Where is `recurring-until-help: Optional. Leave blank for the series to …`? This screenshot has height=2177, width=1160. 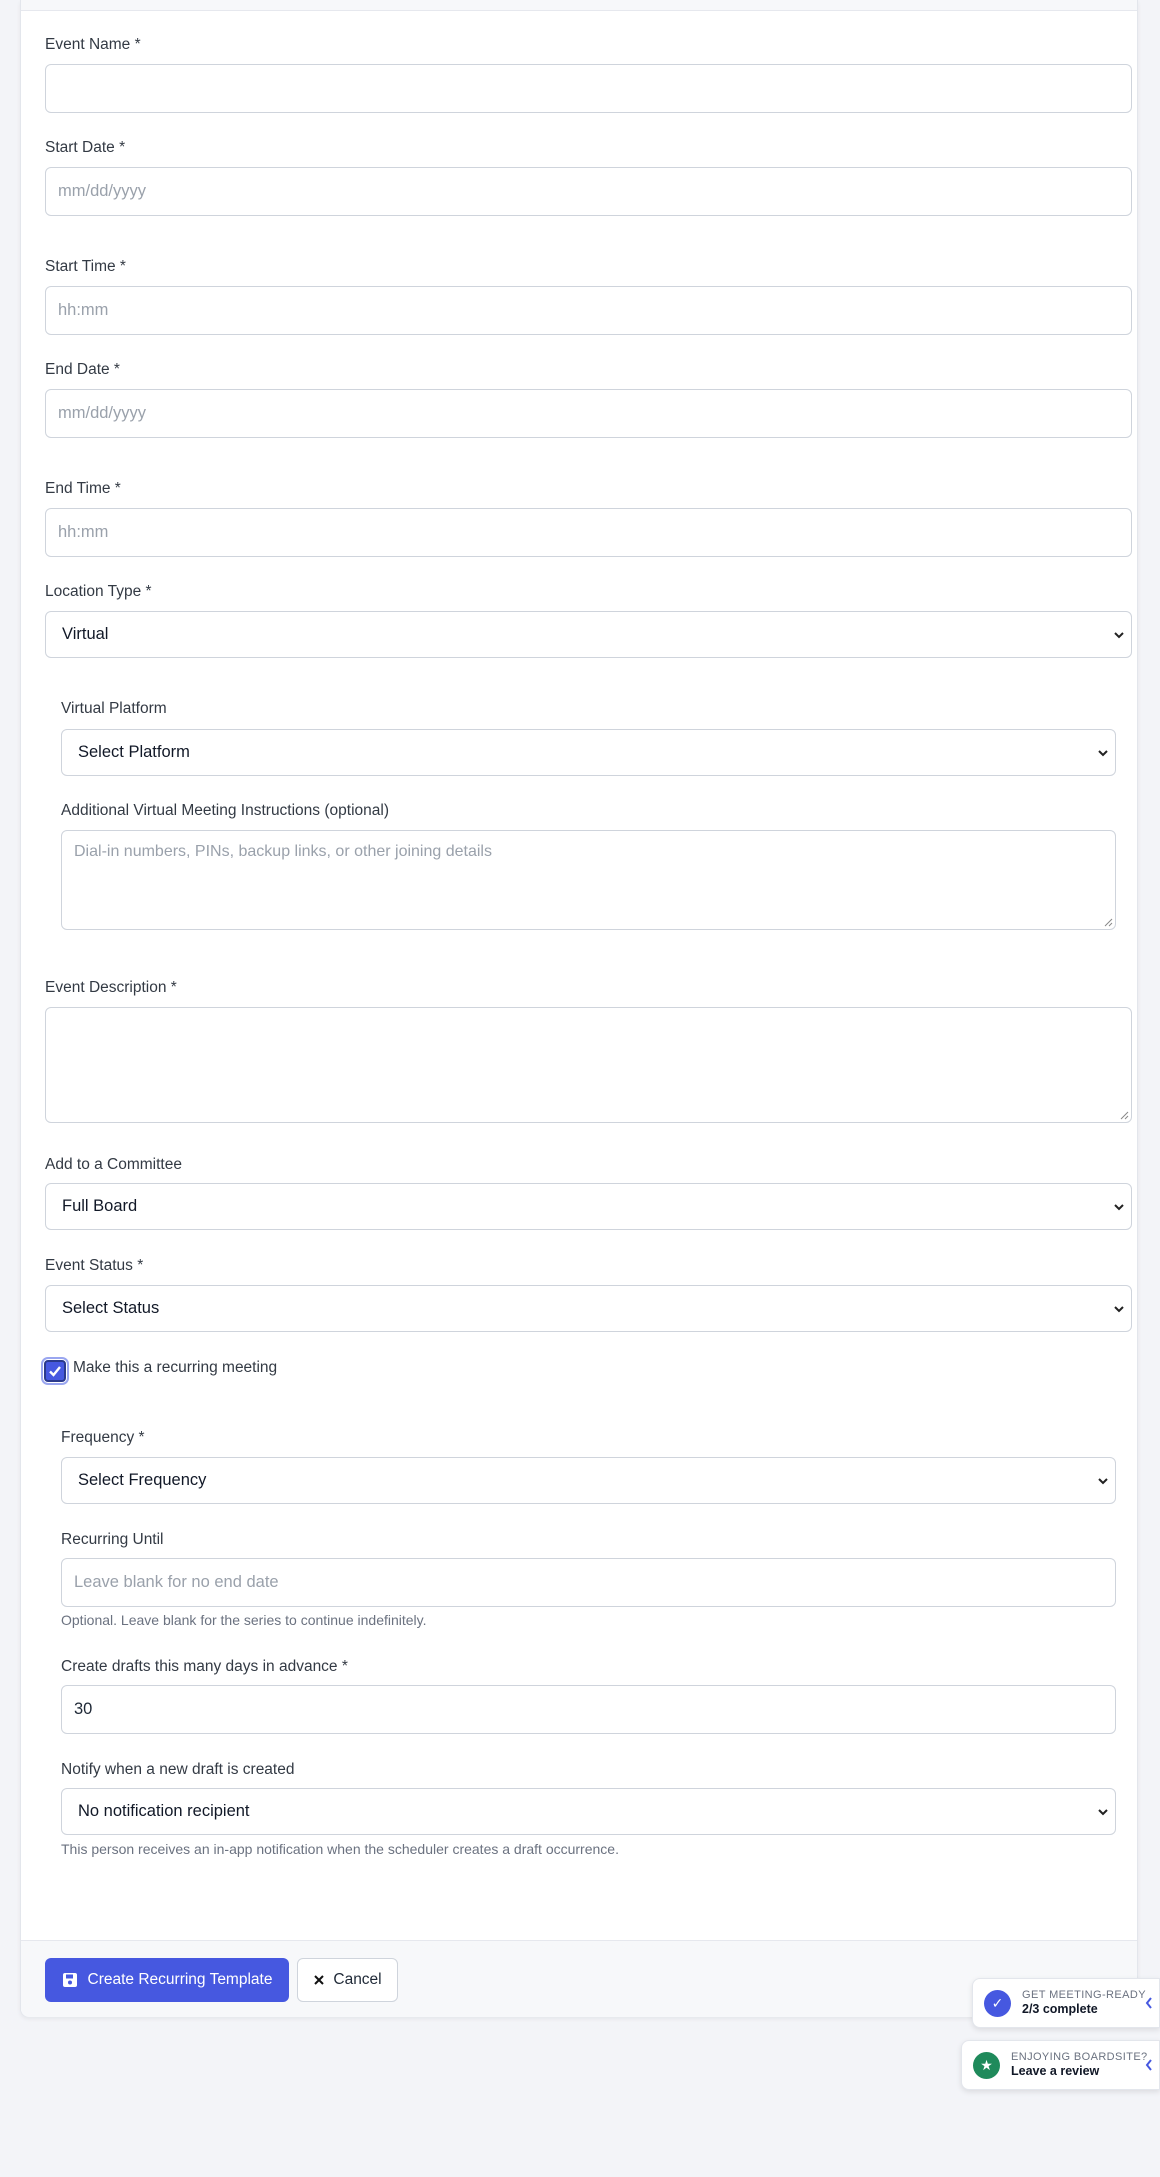
recurring-until-help: Optional. Leave blank for the series to … is located at coordinates (244, 1620).